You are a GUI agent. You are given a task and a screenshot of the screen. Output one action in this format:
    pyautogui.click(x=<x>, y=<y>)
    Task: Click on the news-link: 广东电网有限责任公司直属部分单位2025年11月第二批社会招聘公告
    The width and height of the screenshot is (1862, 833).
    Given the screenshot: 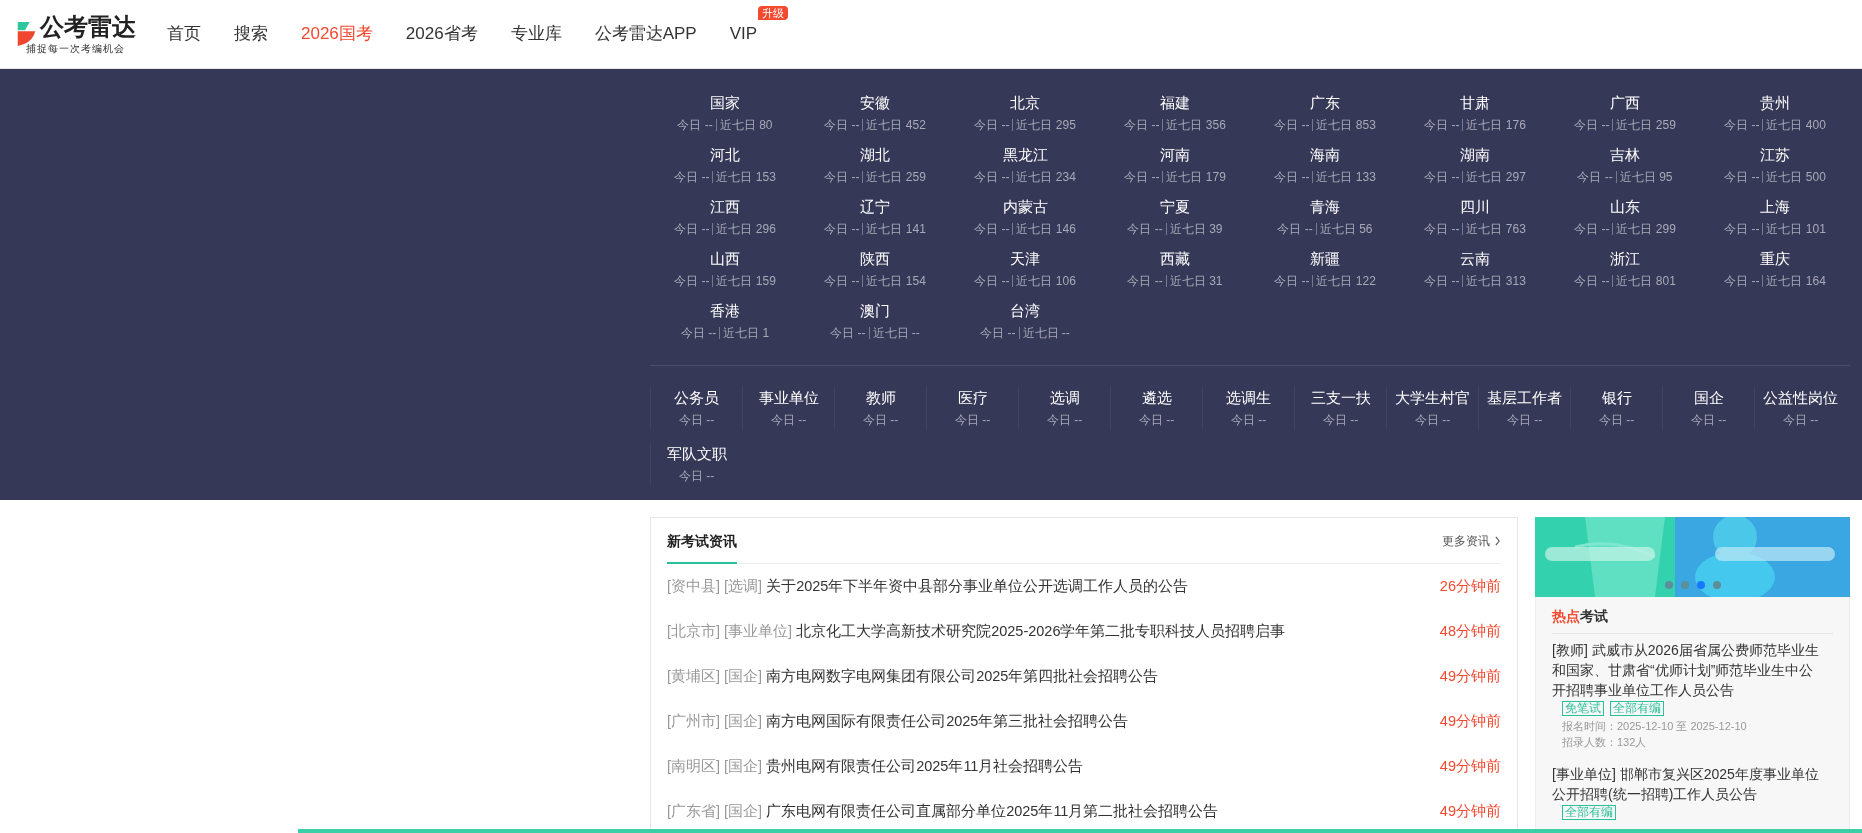 What is the action you would take?
    pyautogui.click(x=992, y=811)
    